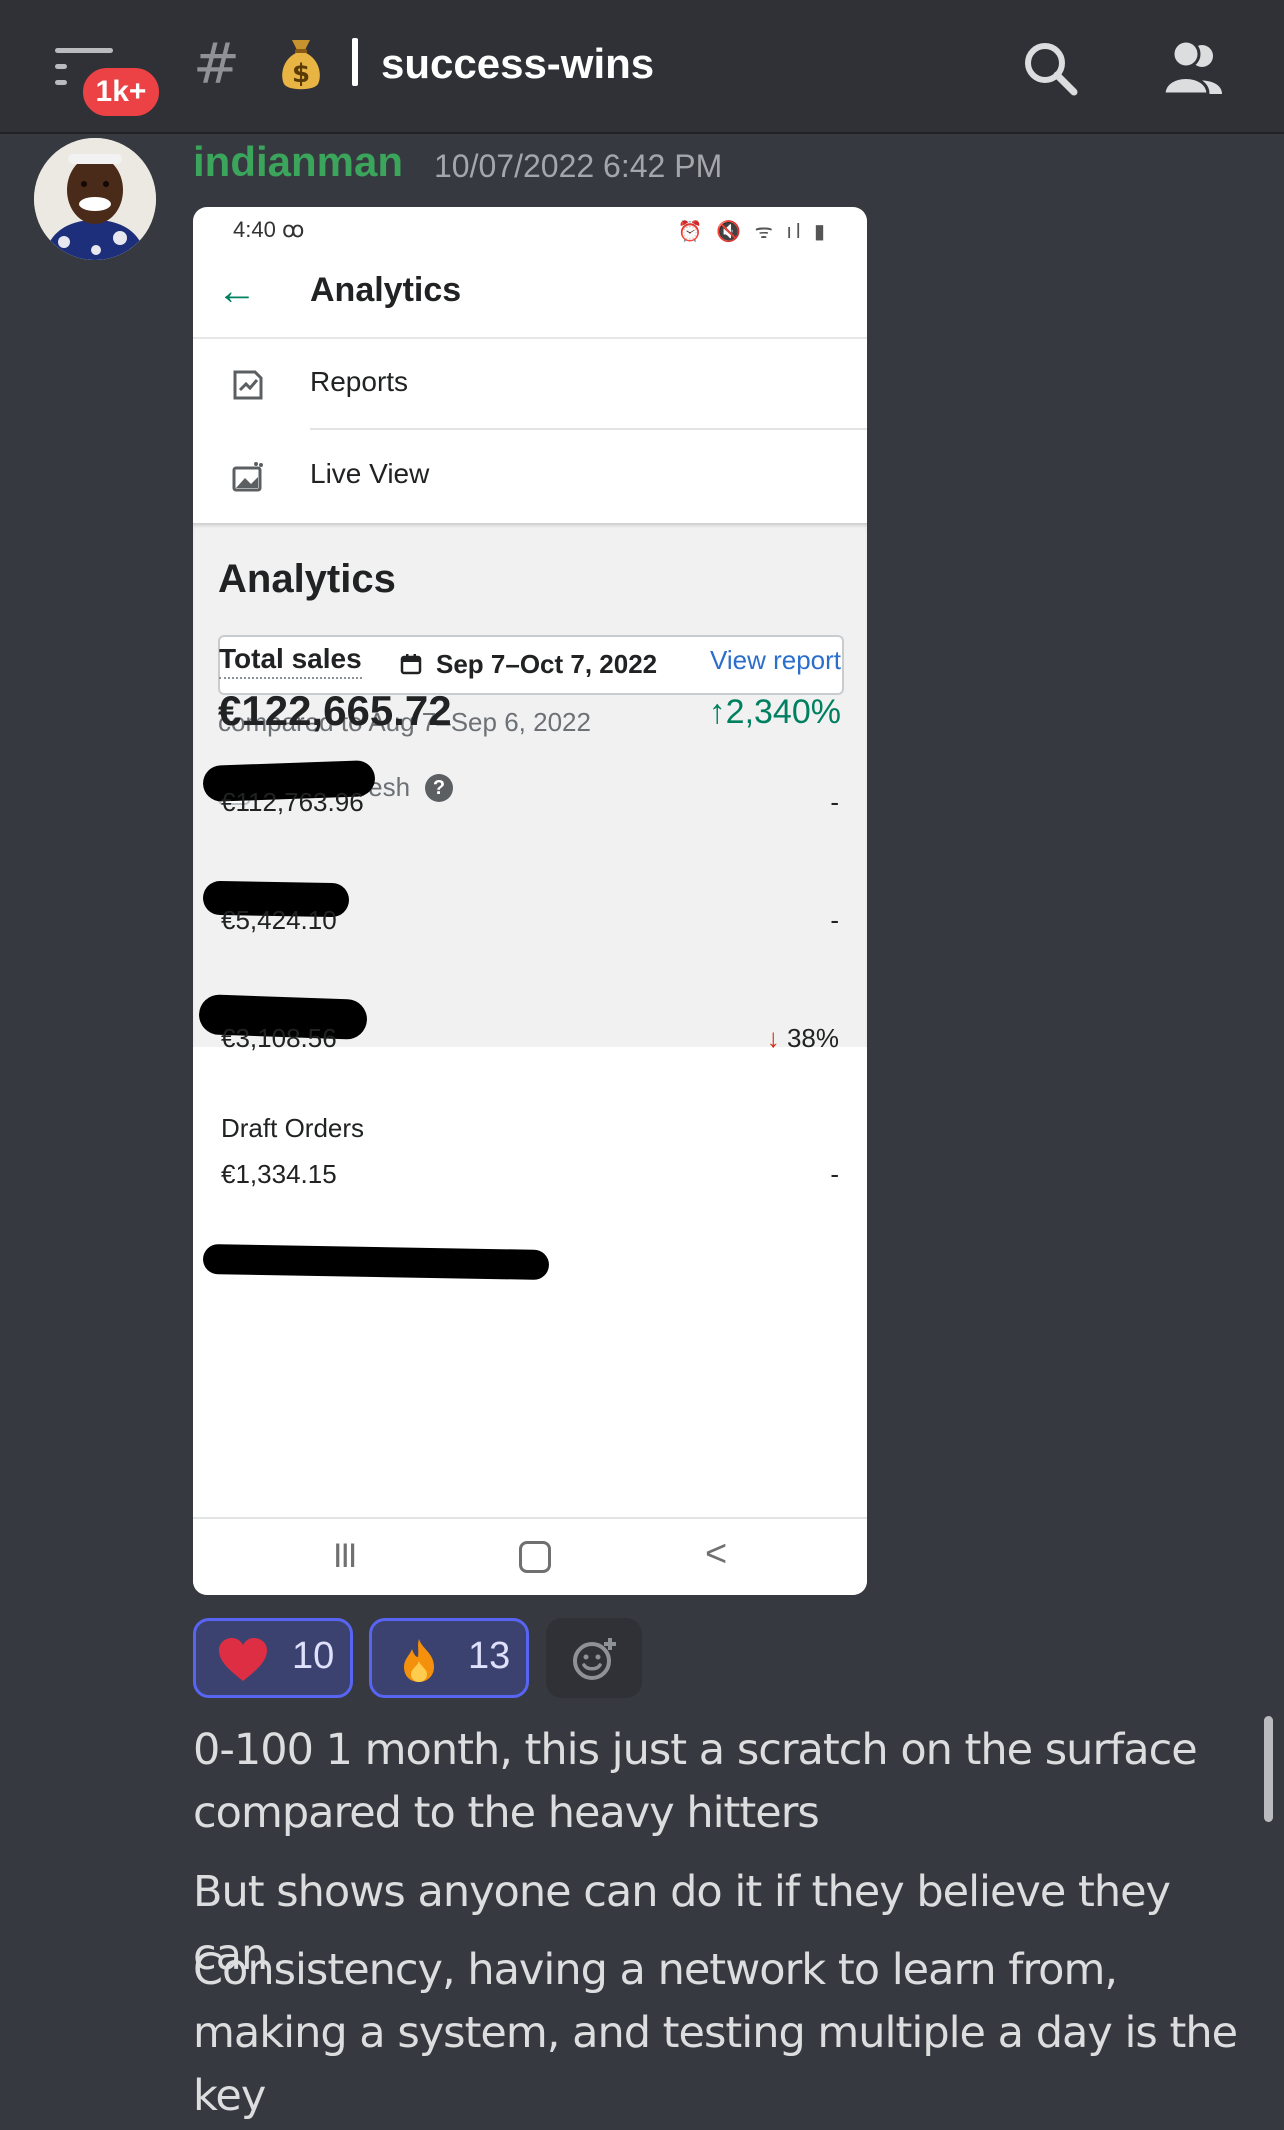  Describe the element at coordinates (1193, 68) in the screenshot. I see `members-icon` at that location.